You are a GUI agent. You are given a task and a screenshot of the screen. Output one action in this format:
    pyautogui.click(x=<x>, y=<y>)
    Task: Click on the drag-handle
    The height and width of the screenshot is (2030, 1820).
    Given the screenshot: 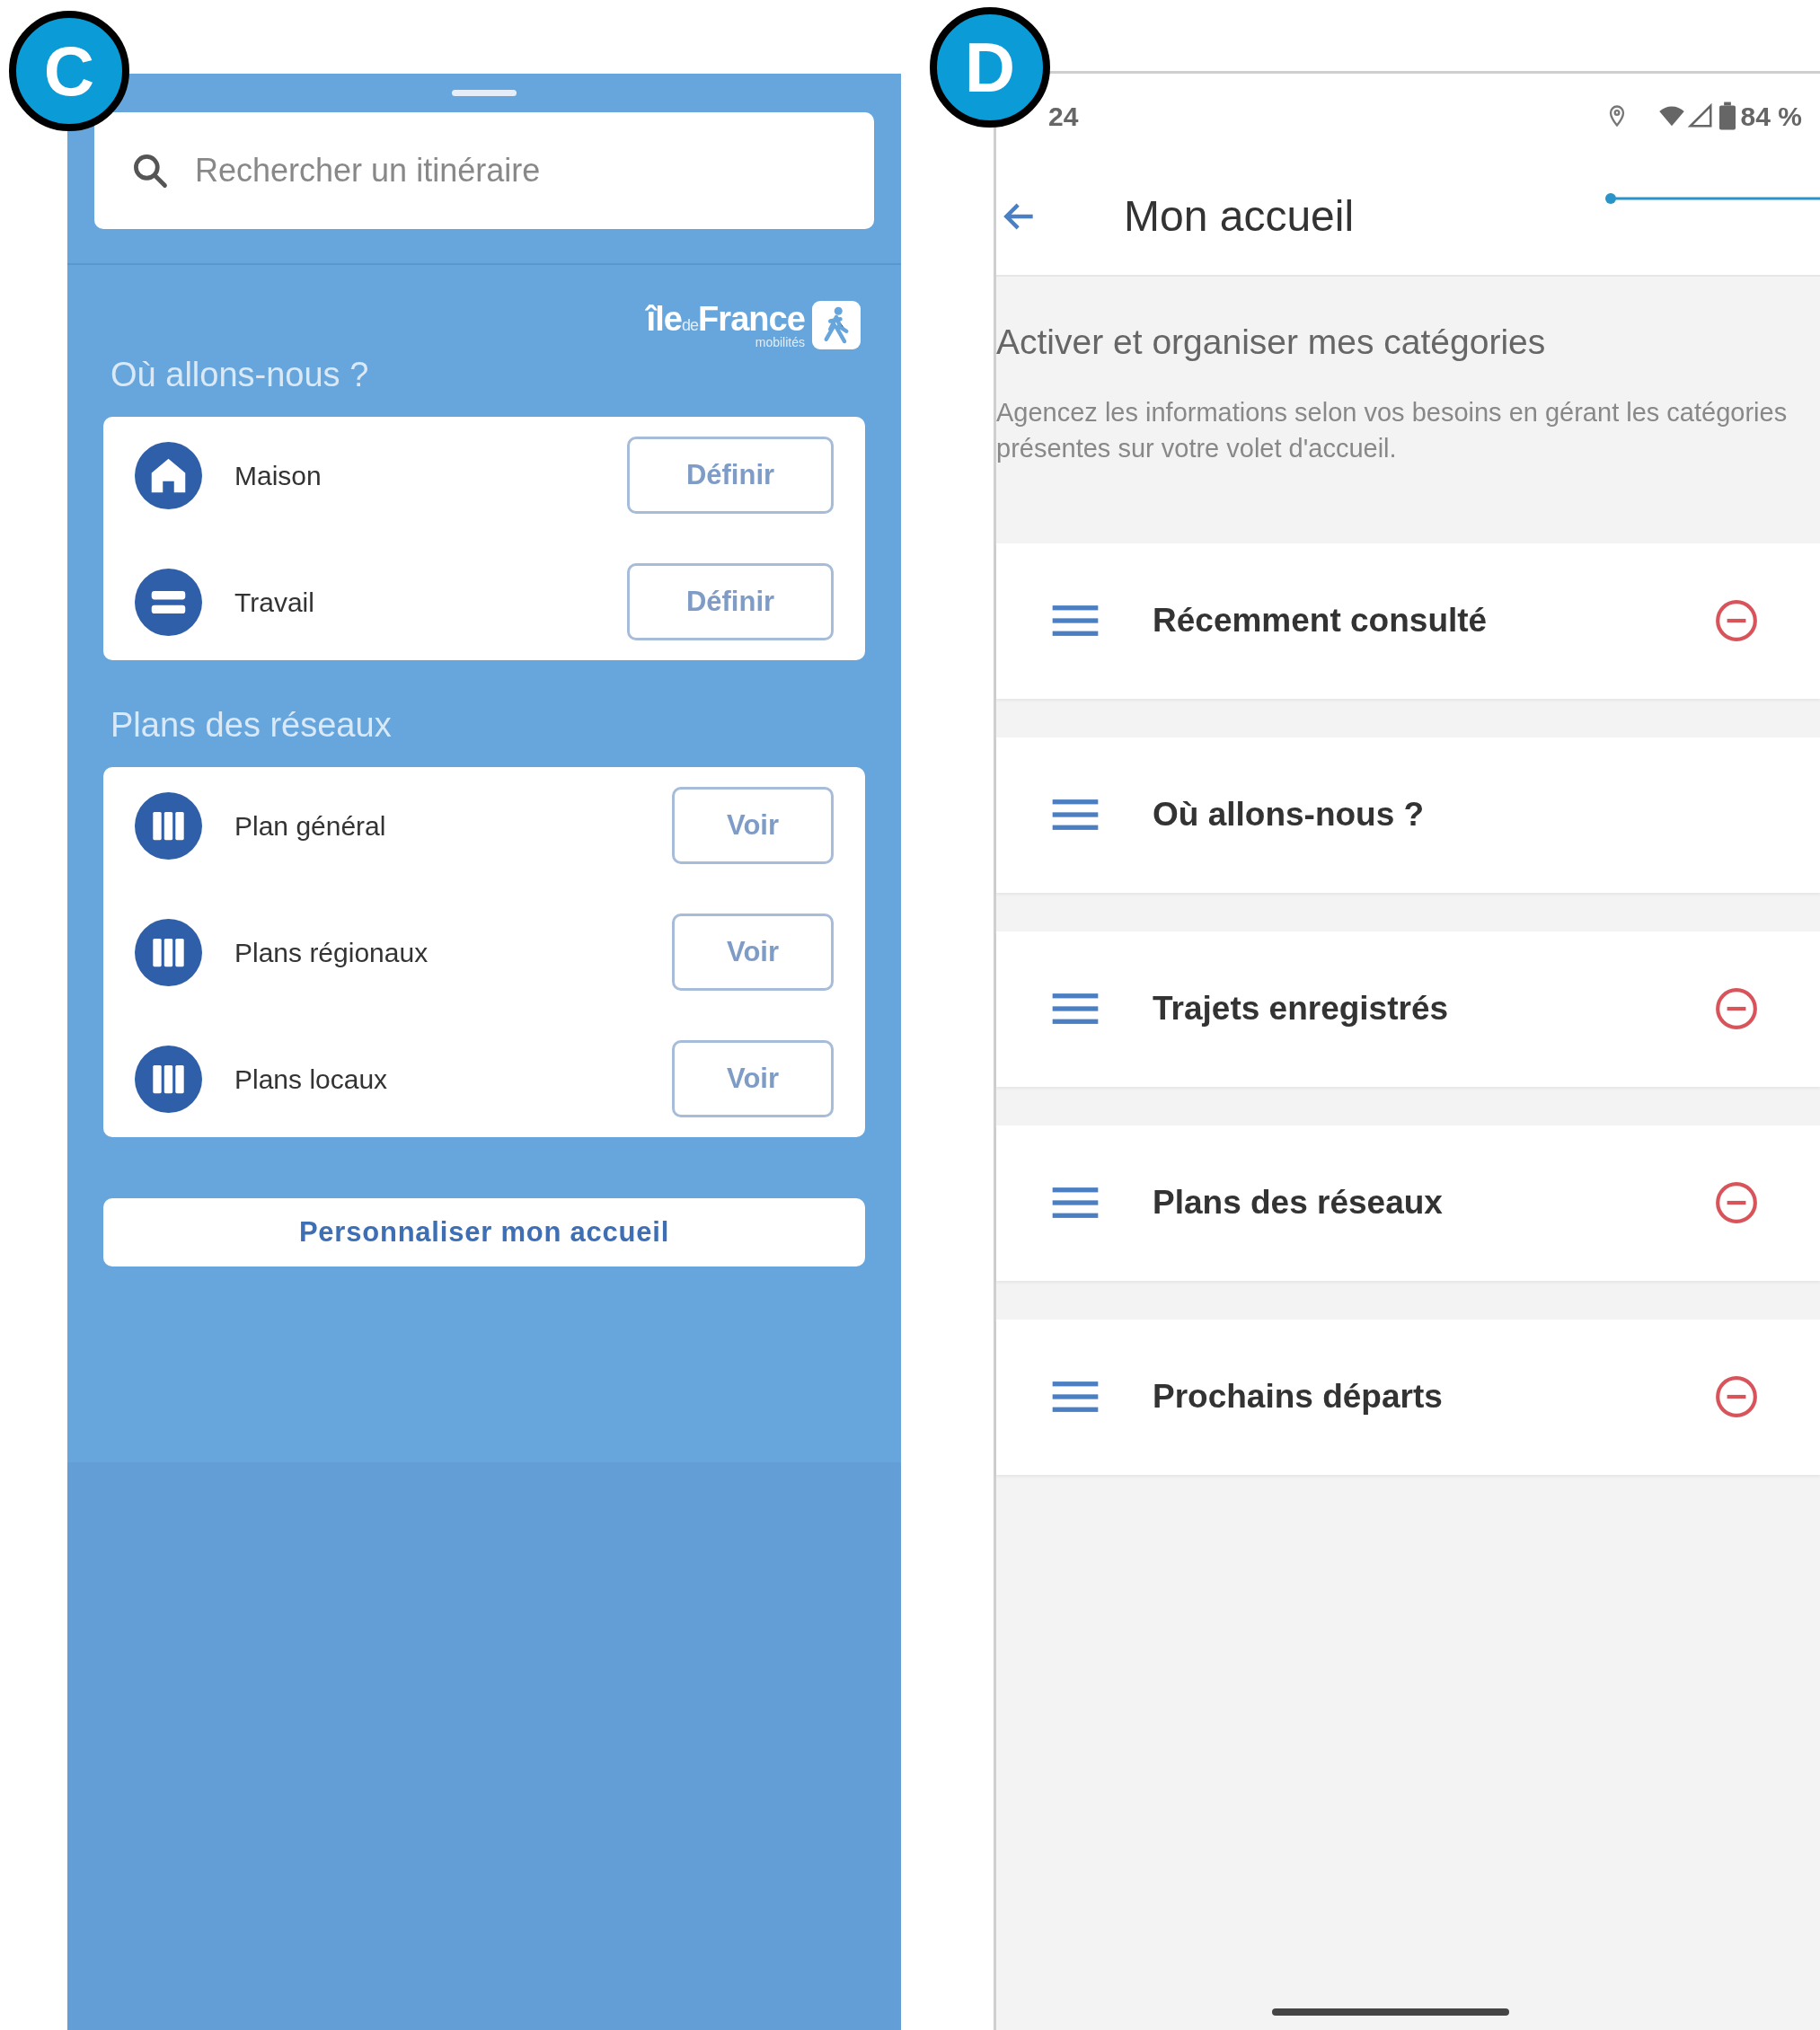 What is the action you would take?
    pyautogui.click(x=485, y=93)
    